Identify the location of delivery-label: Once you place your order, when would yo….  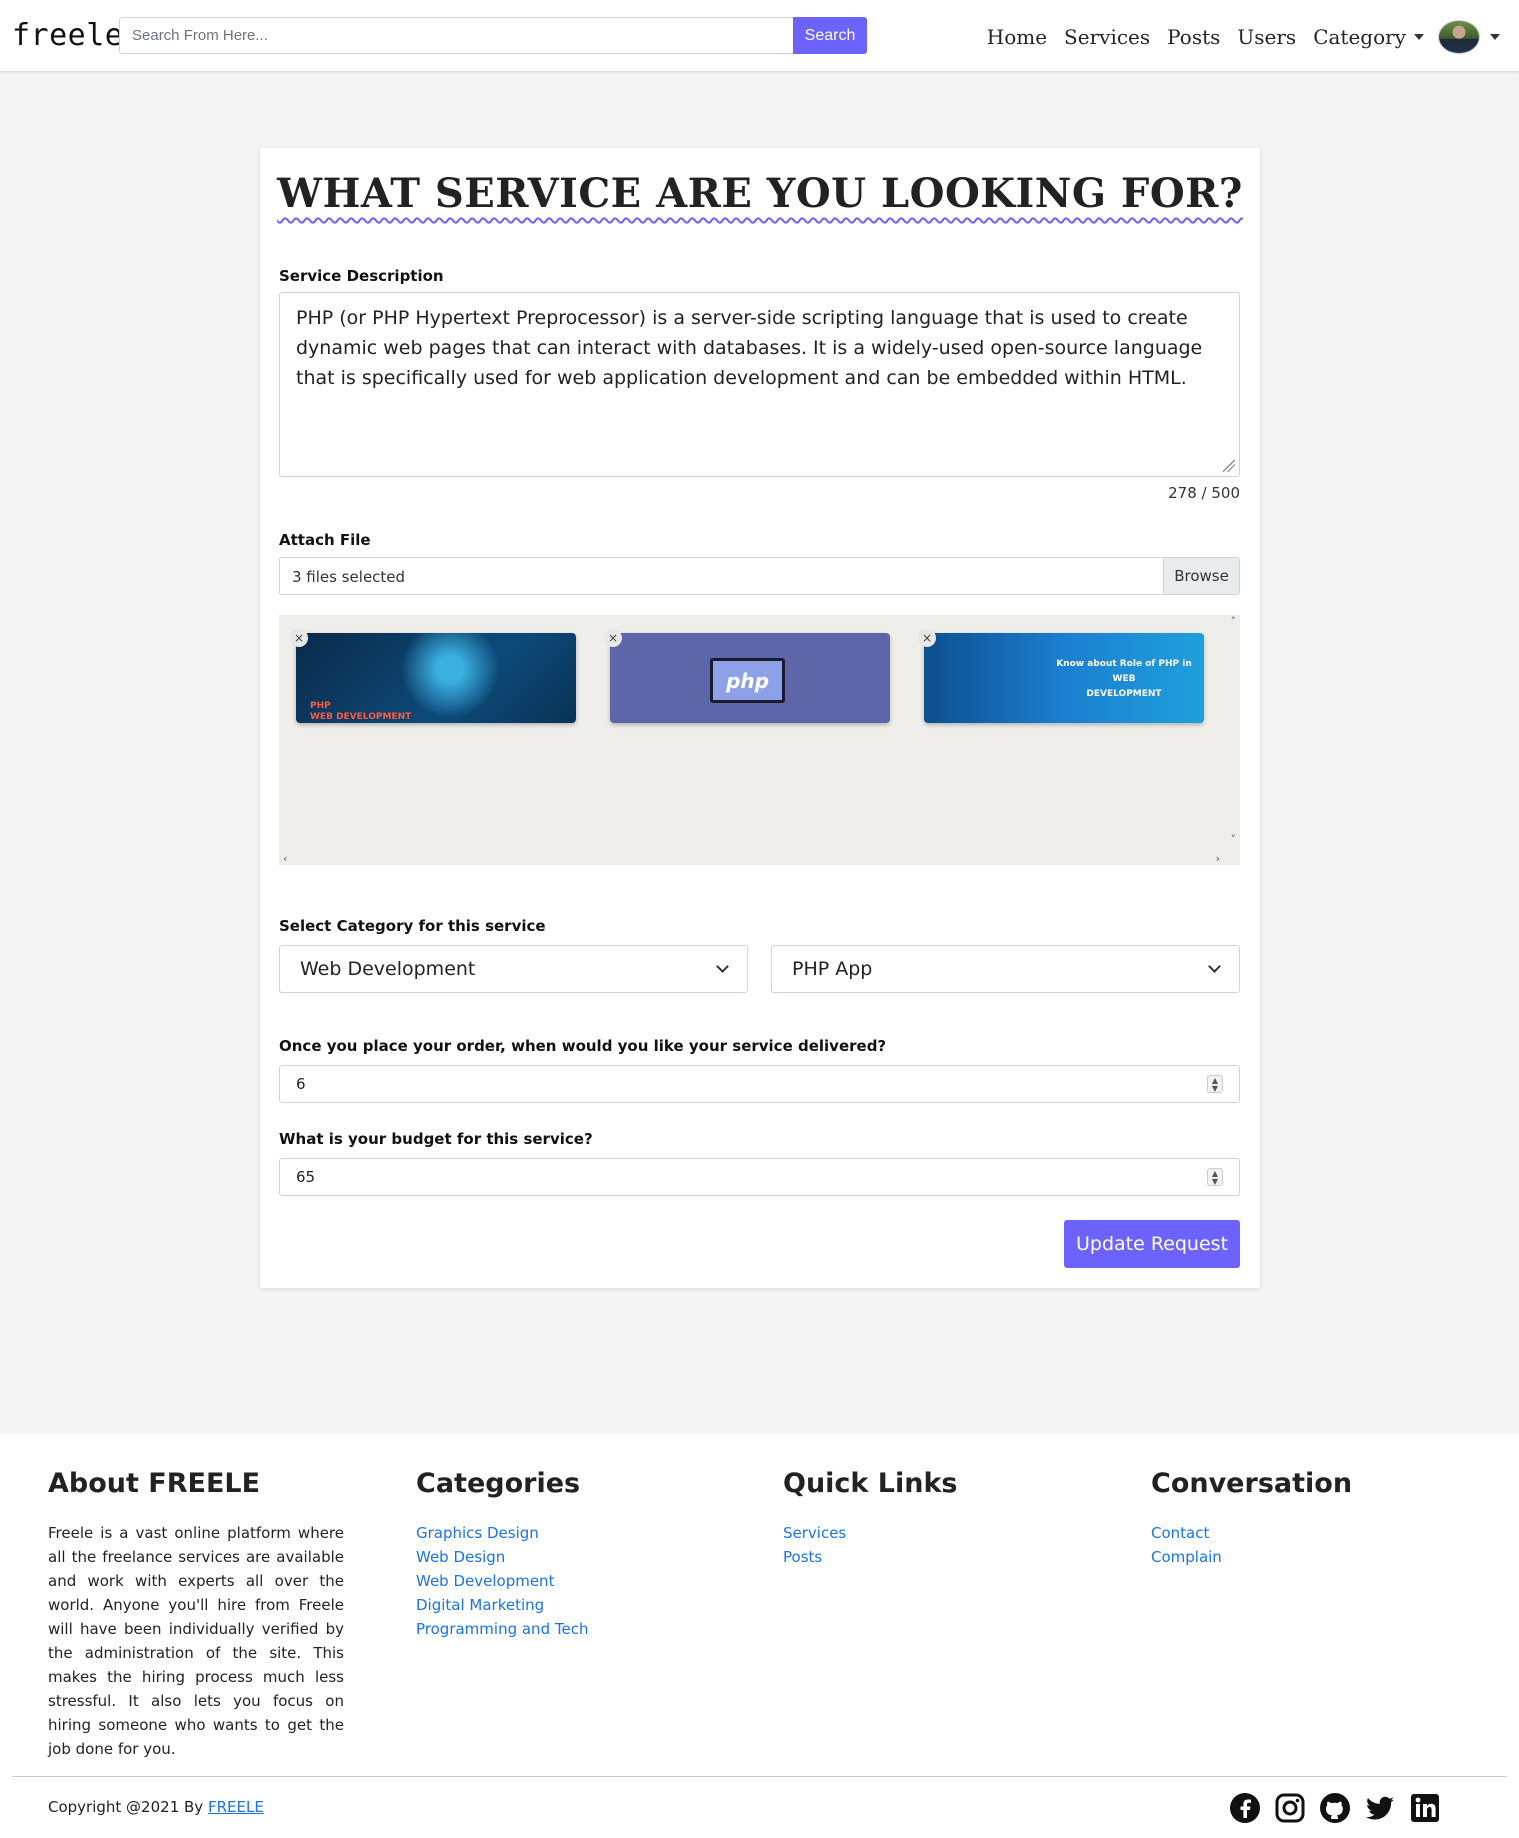
(583, 1046).